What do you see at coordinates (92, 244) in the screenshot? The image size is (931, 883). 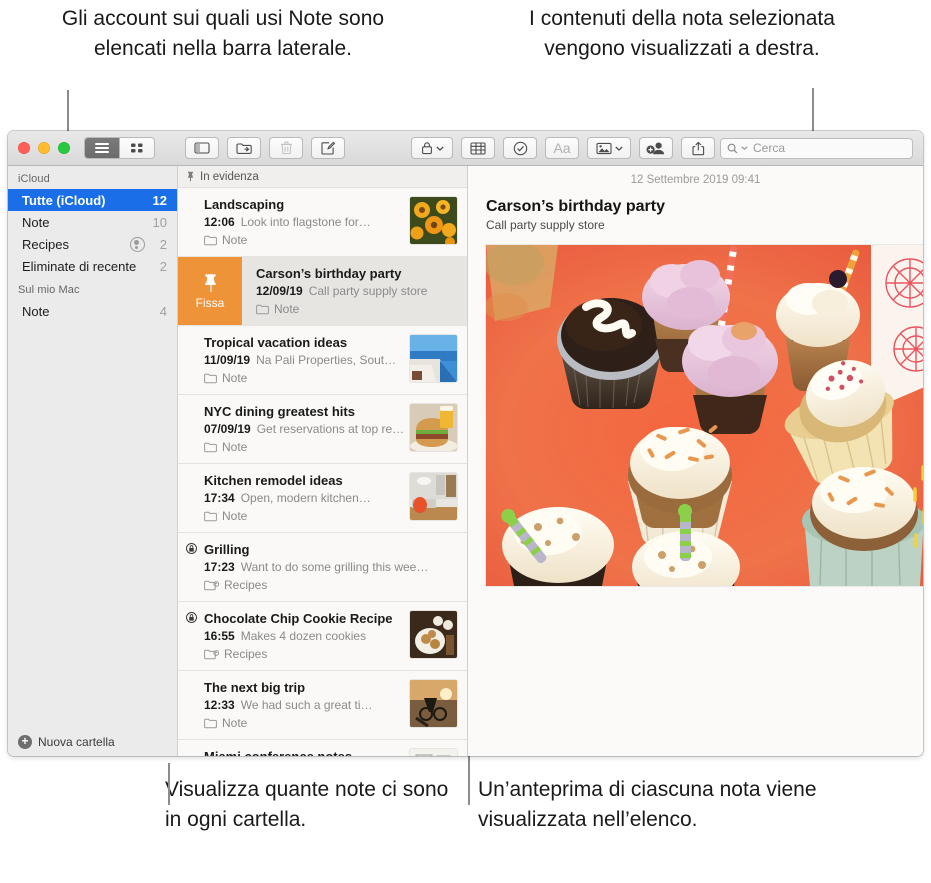 I see `sidebar-item-recipes: Recipes 2` at bounding box center [92, 244].